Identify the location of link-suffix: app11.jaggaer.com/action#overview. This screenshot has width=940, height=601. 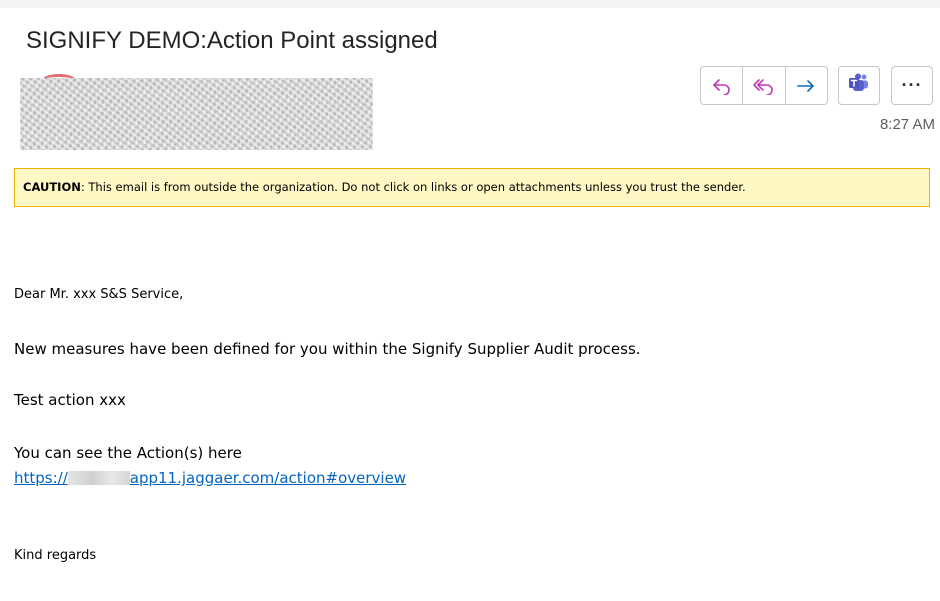
(268, 478).